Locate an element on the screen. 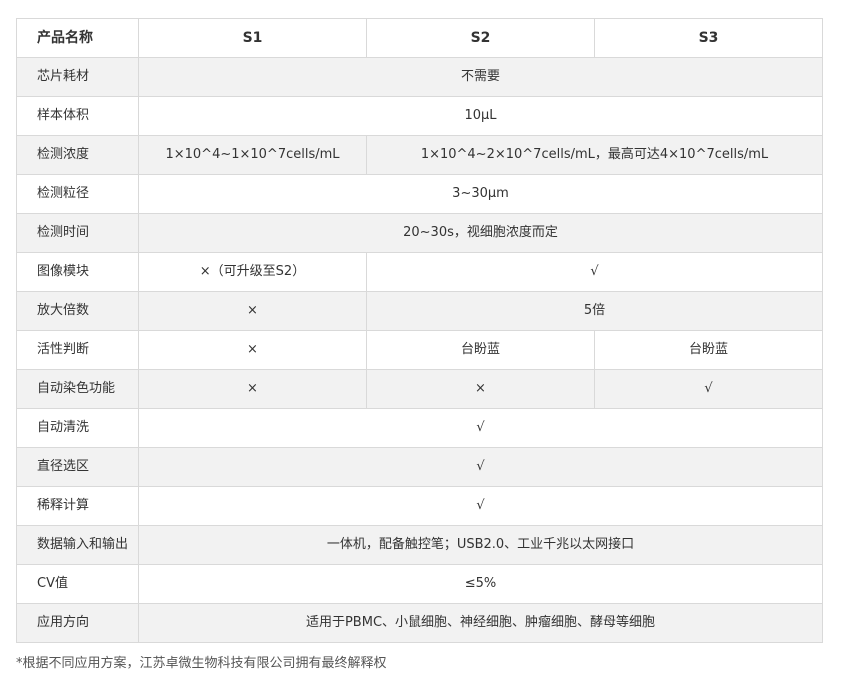 The image size is (841, 678). cell-s2-s3: 1×10^4~2×10^7cells/mL，最高可达4×10^7cells/mL is located at coordinates (594, 155).